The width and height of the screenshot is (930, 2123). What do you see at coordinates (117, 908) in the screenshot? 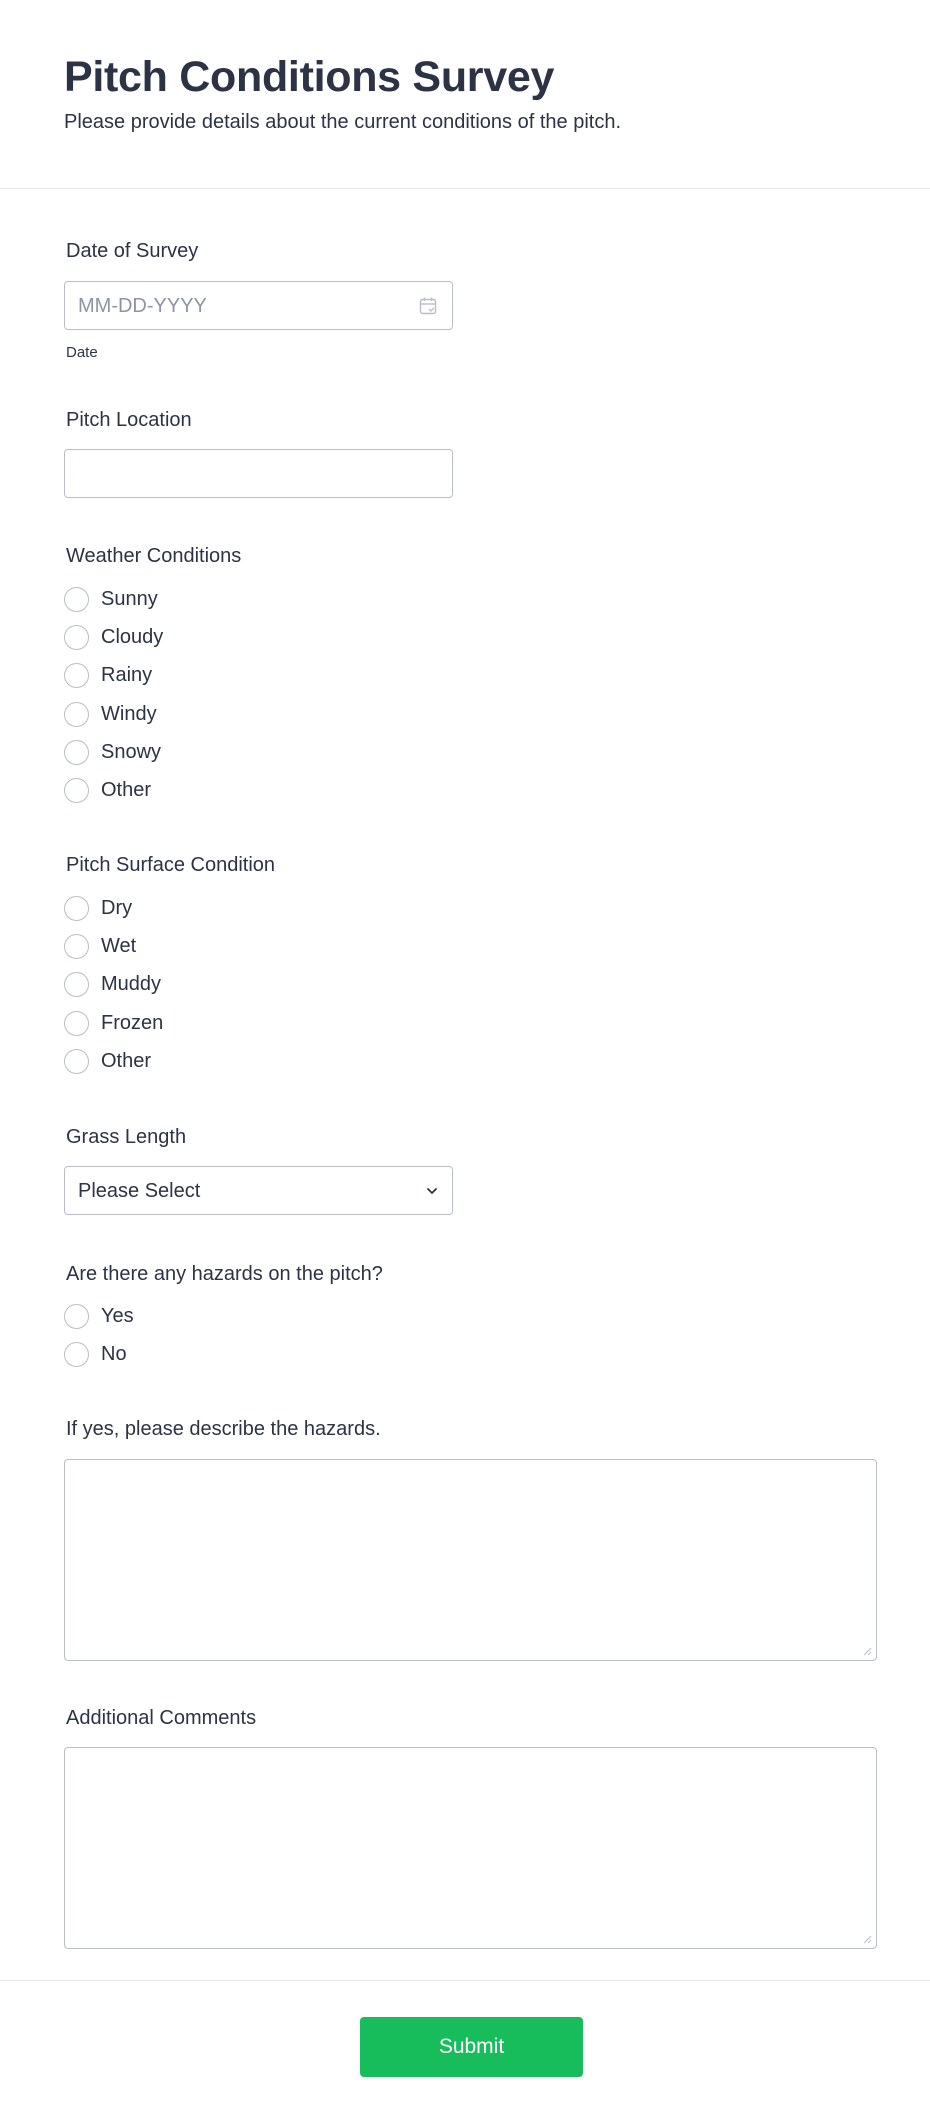
I see `radio-label: Dry` at bounding box center [117, 908].